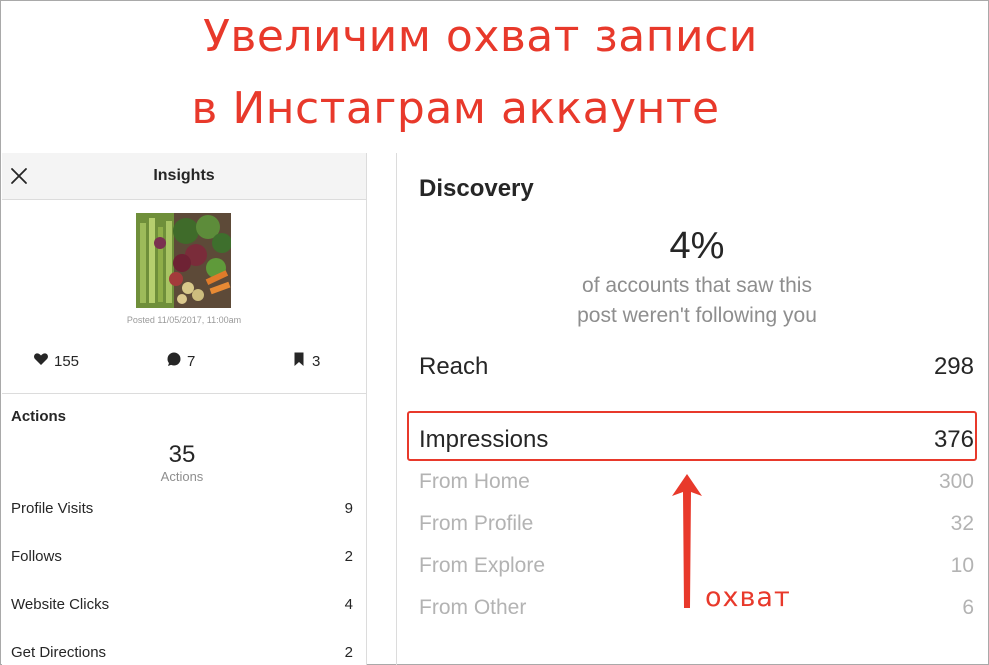  I want to click on headline-line-1: Увеличим охват записи, so click(480, 36).